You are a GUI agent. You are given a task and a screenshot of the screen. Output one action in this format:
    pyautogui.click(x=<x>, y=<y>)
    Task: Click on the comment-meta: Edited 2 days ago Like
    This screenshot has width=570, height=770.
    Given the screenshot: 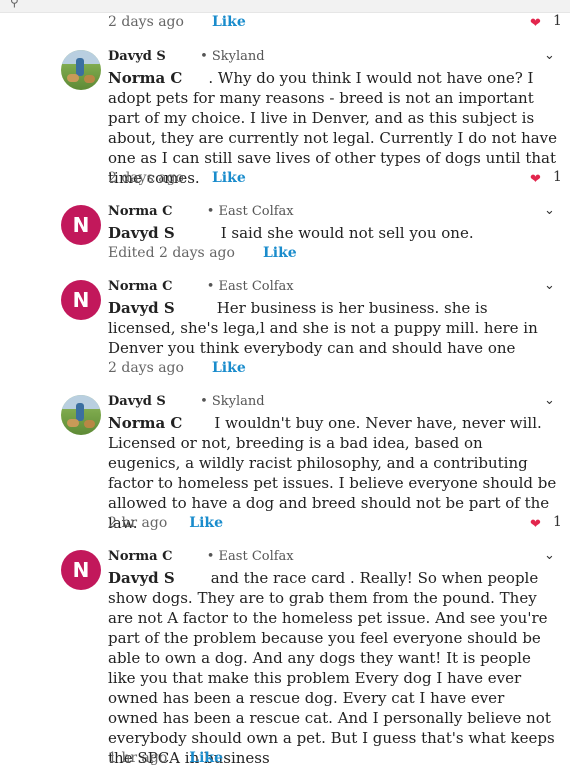 What is the action you would take?
    pyautogui.click(x=202, y=253)
    